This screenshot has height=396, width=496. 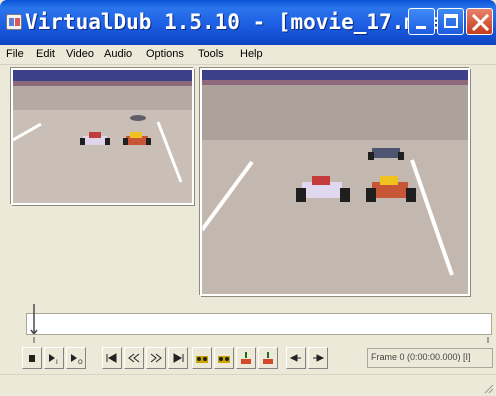 What do you see at coordinates (34, 319) in the screenshot?
I see `timeline-thumb` at bounding box center [34, 319].